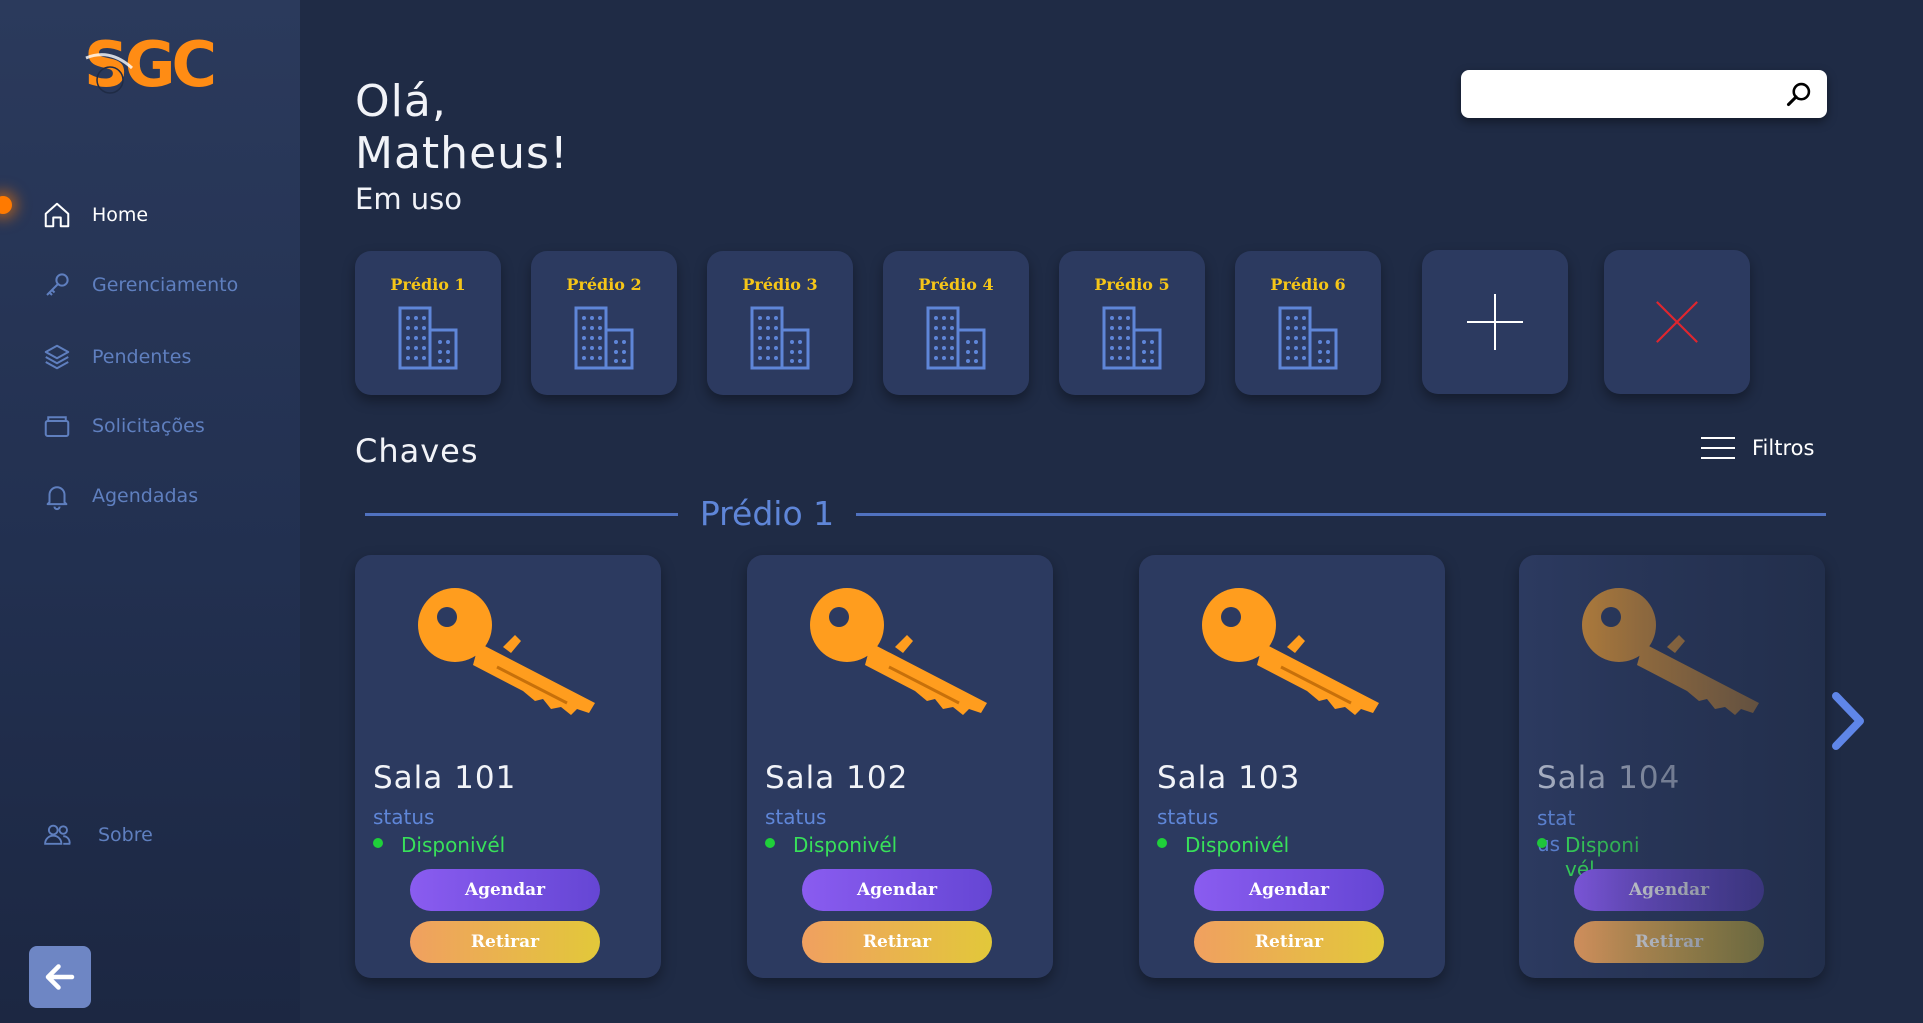 The height and width of the screenshot is (1023, 1923). I want to click on filters-button: Filtros, so click(1757, 448).